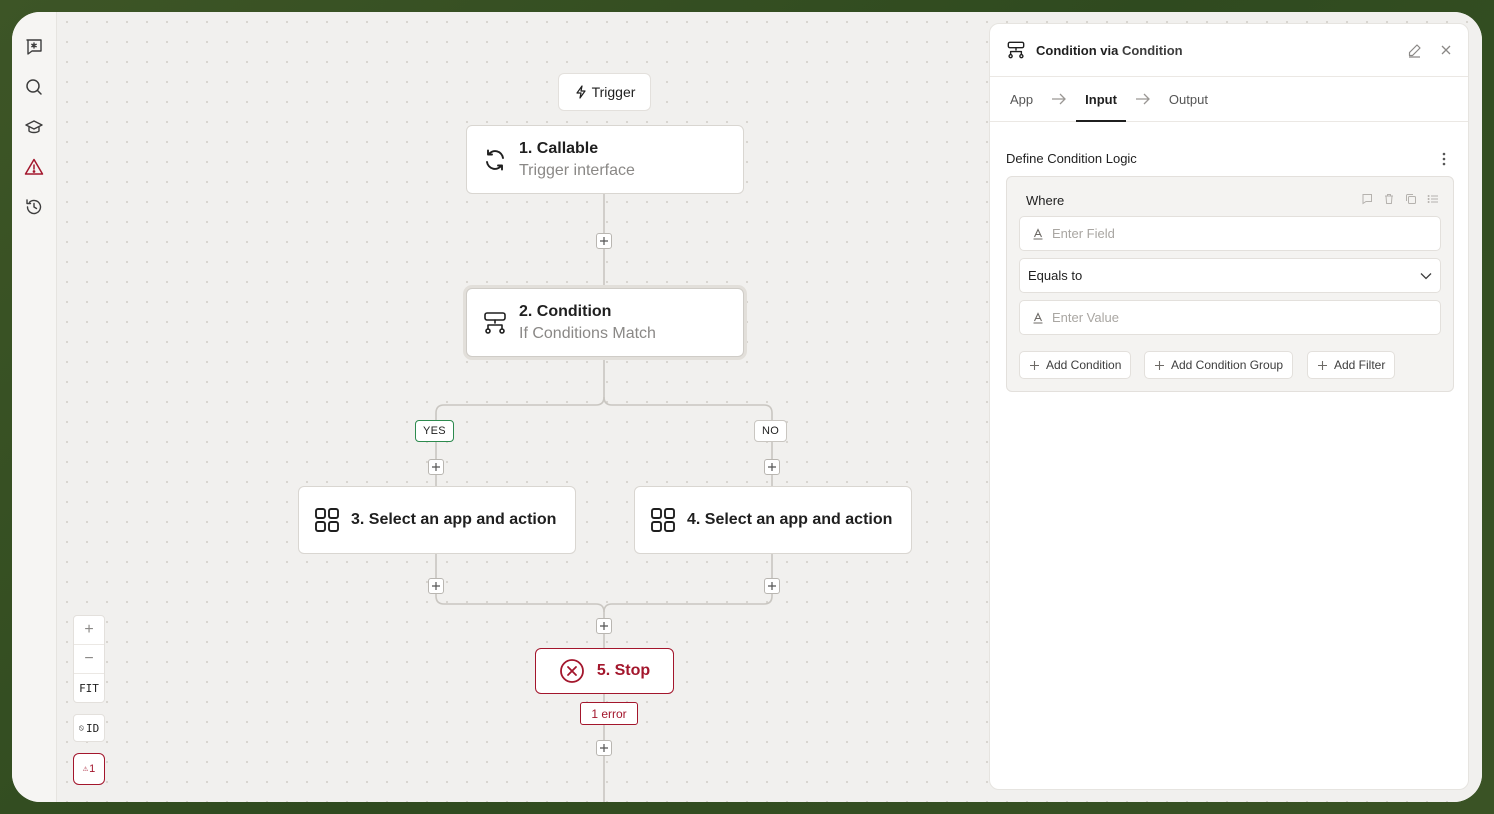 Image resolution: width=1494 pixels, height=814 pixels. Describe the element at coordinates (1230, 233) in the screenshot. I see `field-input: Enter Field` at that location.